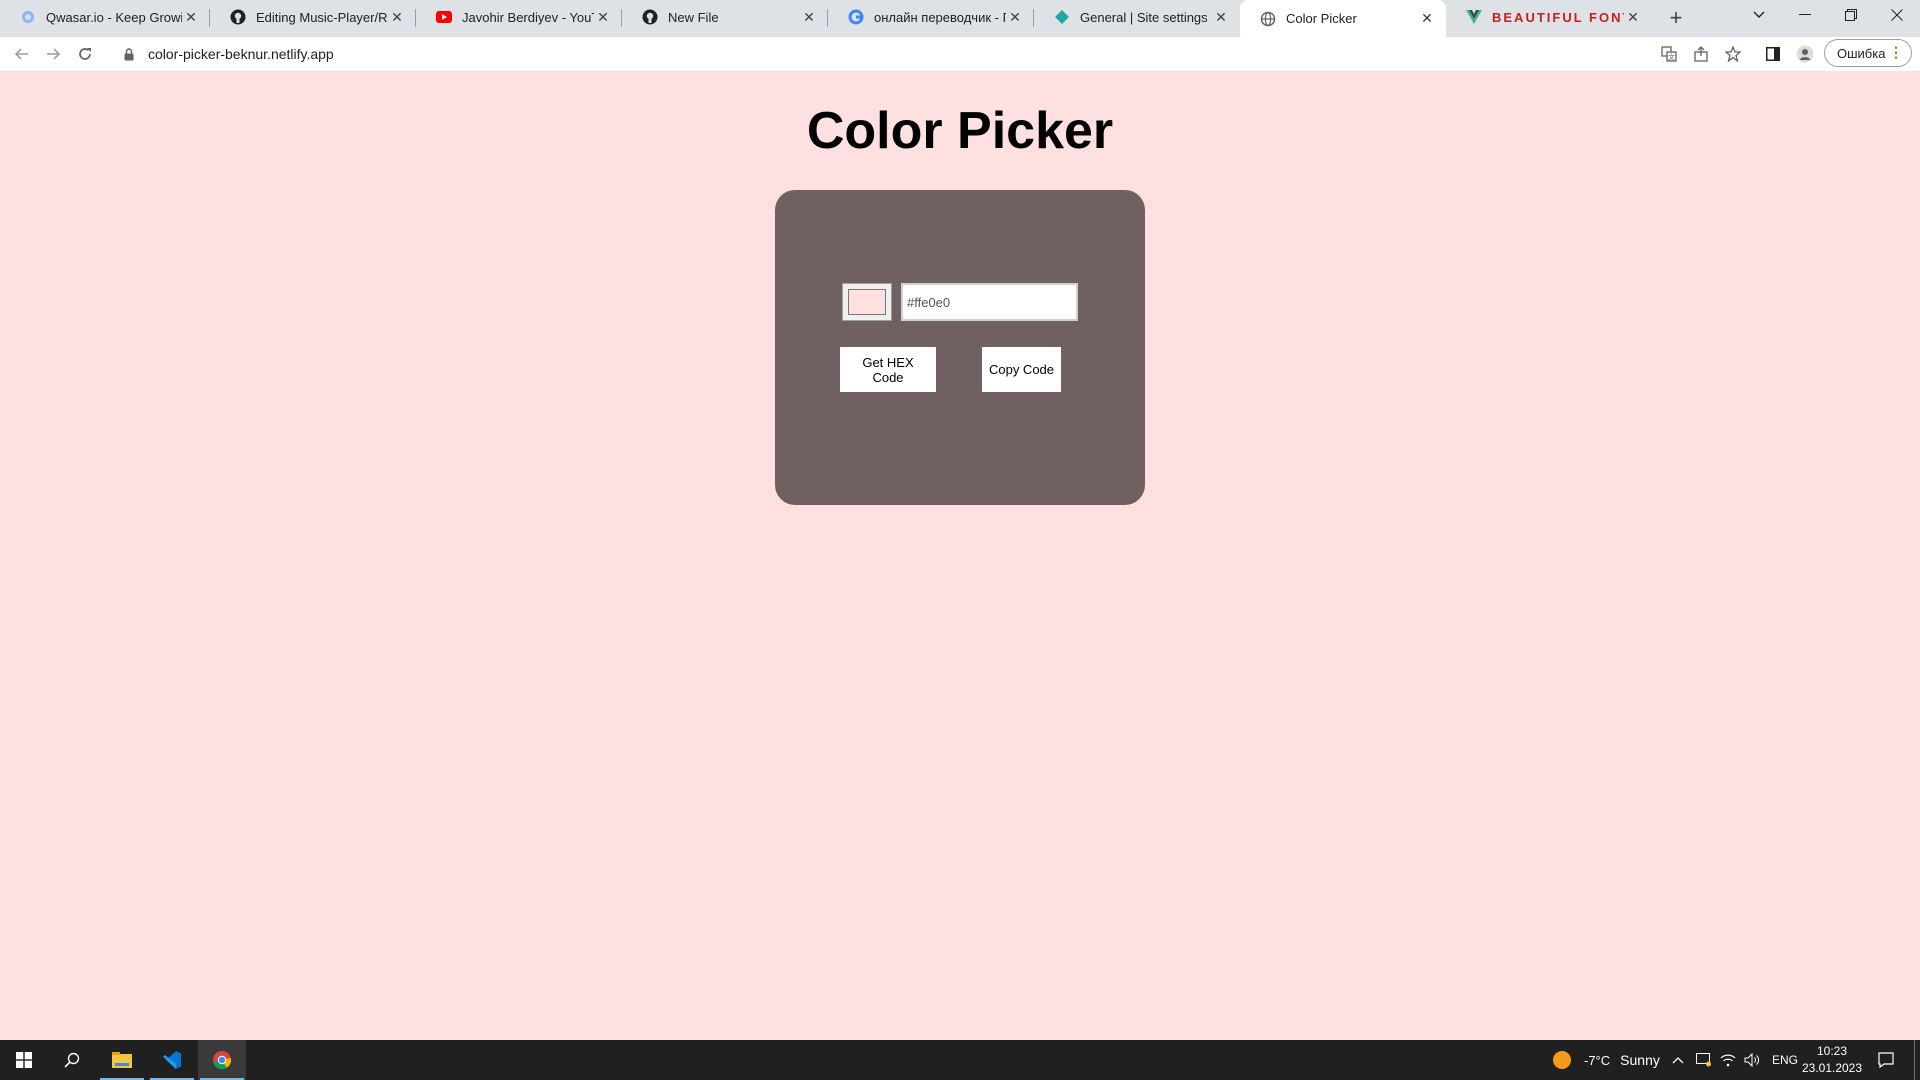  I want to click on url-text: color-picker-beknur.netlify.app, so click(241, 54).